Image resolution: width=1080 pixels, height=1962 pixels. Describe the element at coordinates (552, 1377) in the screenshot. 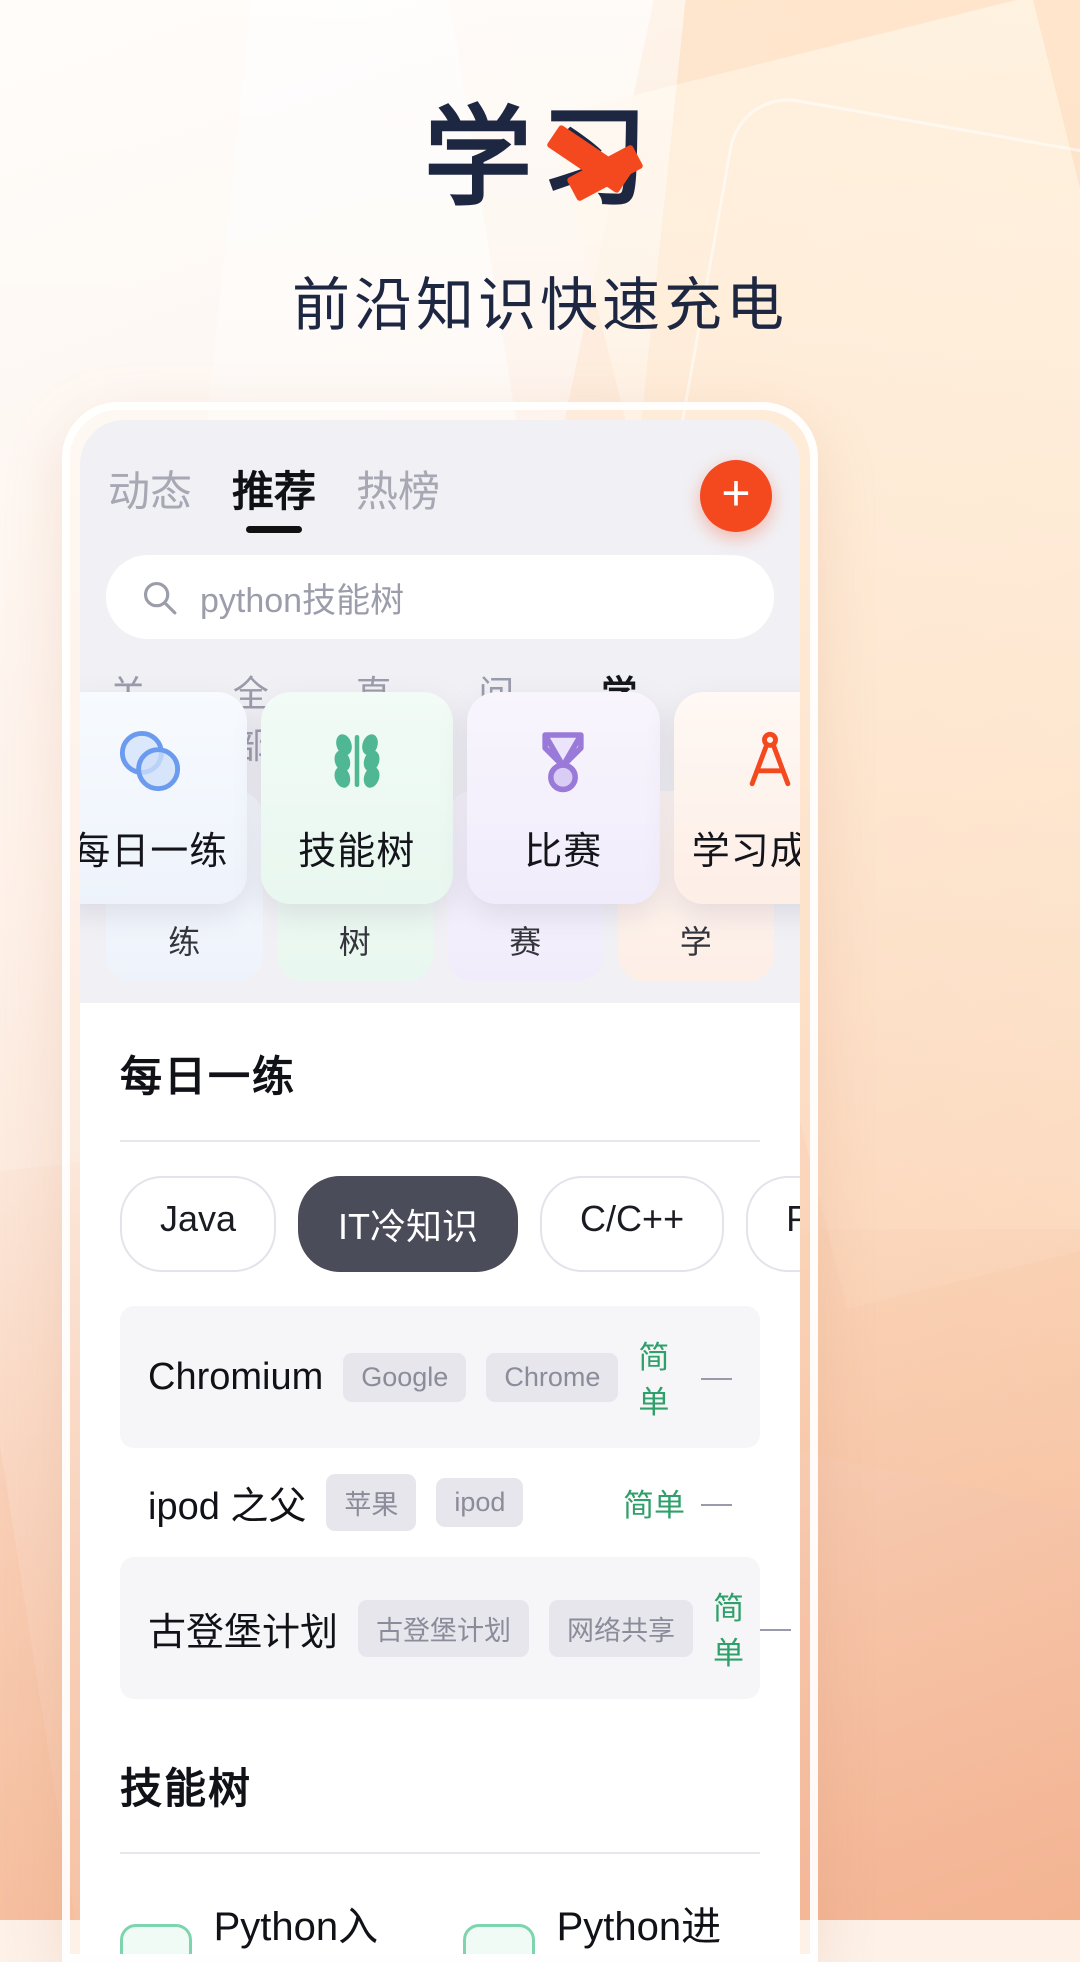

I see `row-tag: Chrome` at that location.